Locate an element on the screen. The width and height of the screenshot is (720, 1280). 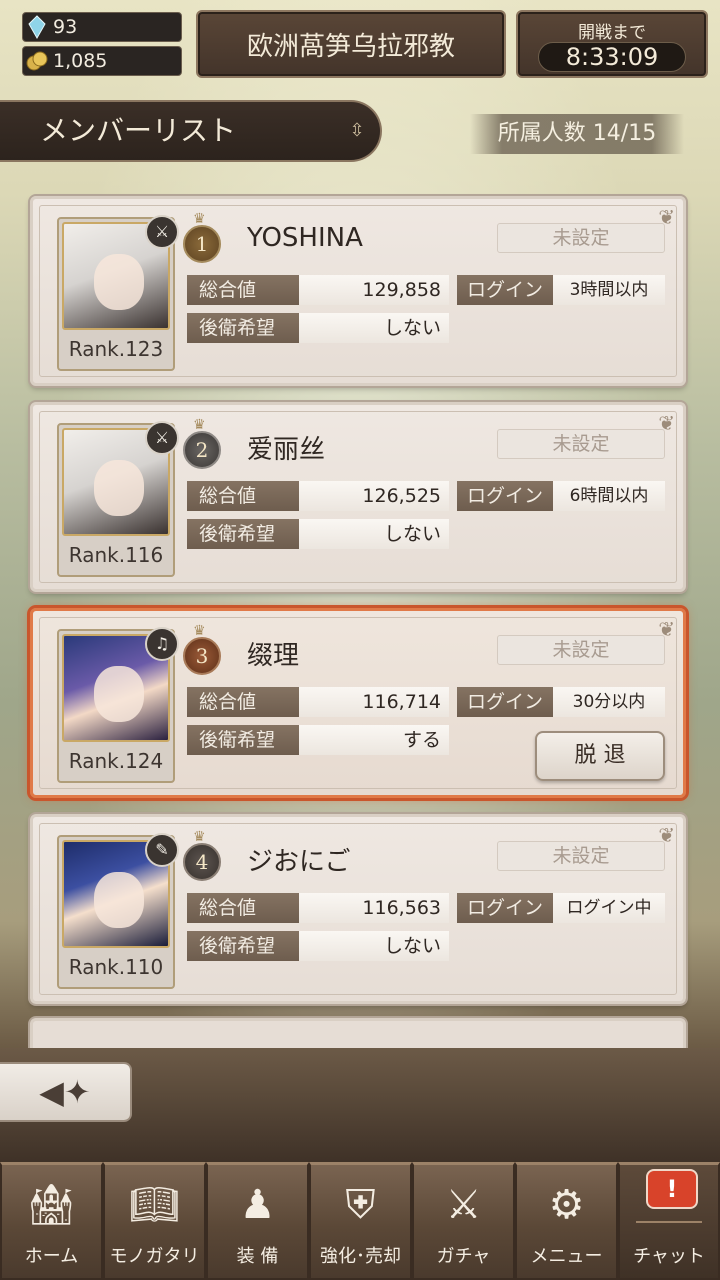
login-value: ログイン中 is located at coordinates (609, 908).